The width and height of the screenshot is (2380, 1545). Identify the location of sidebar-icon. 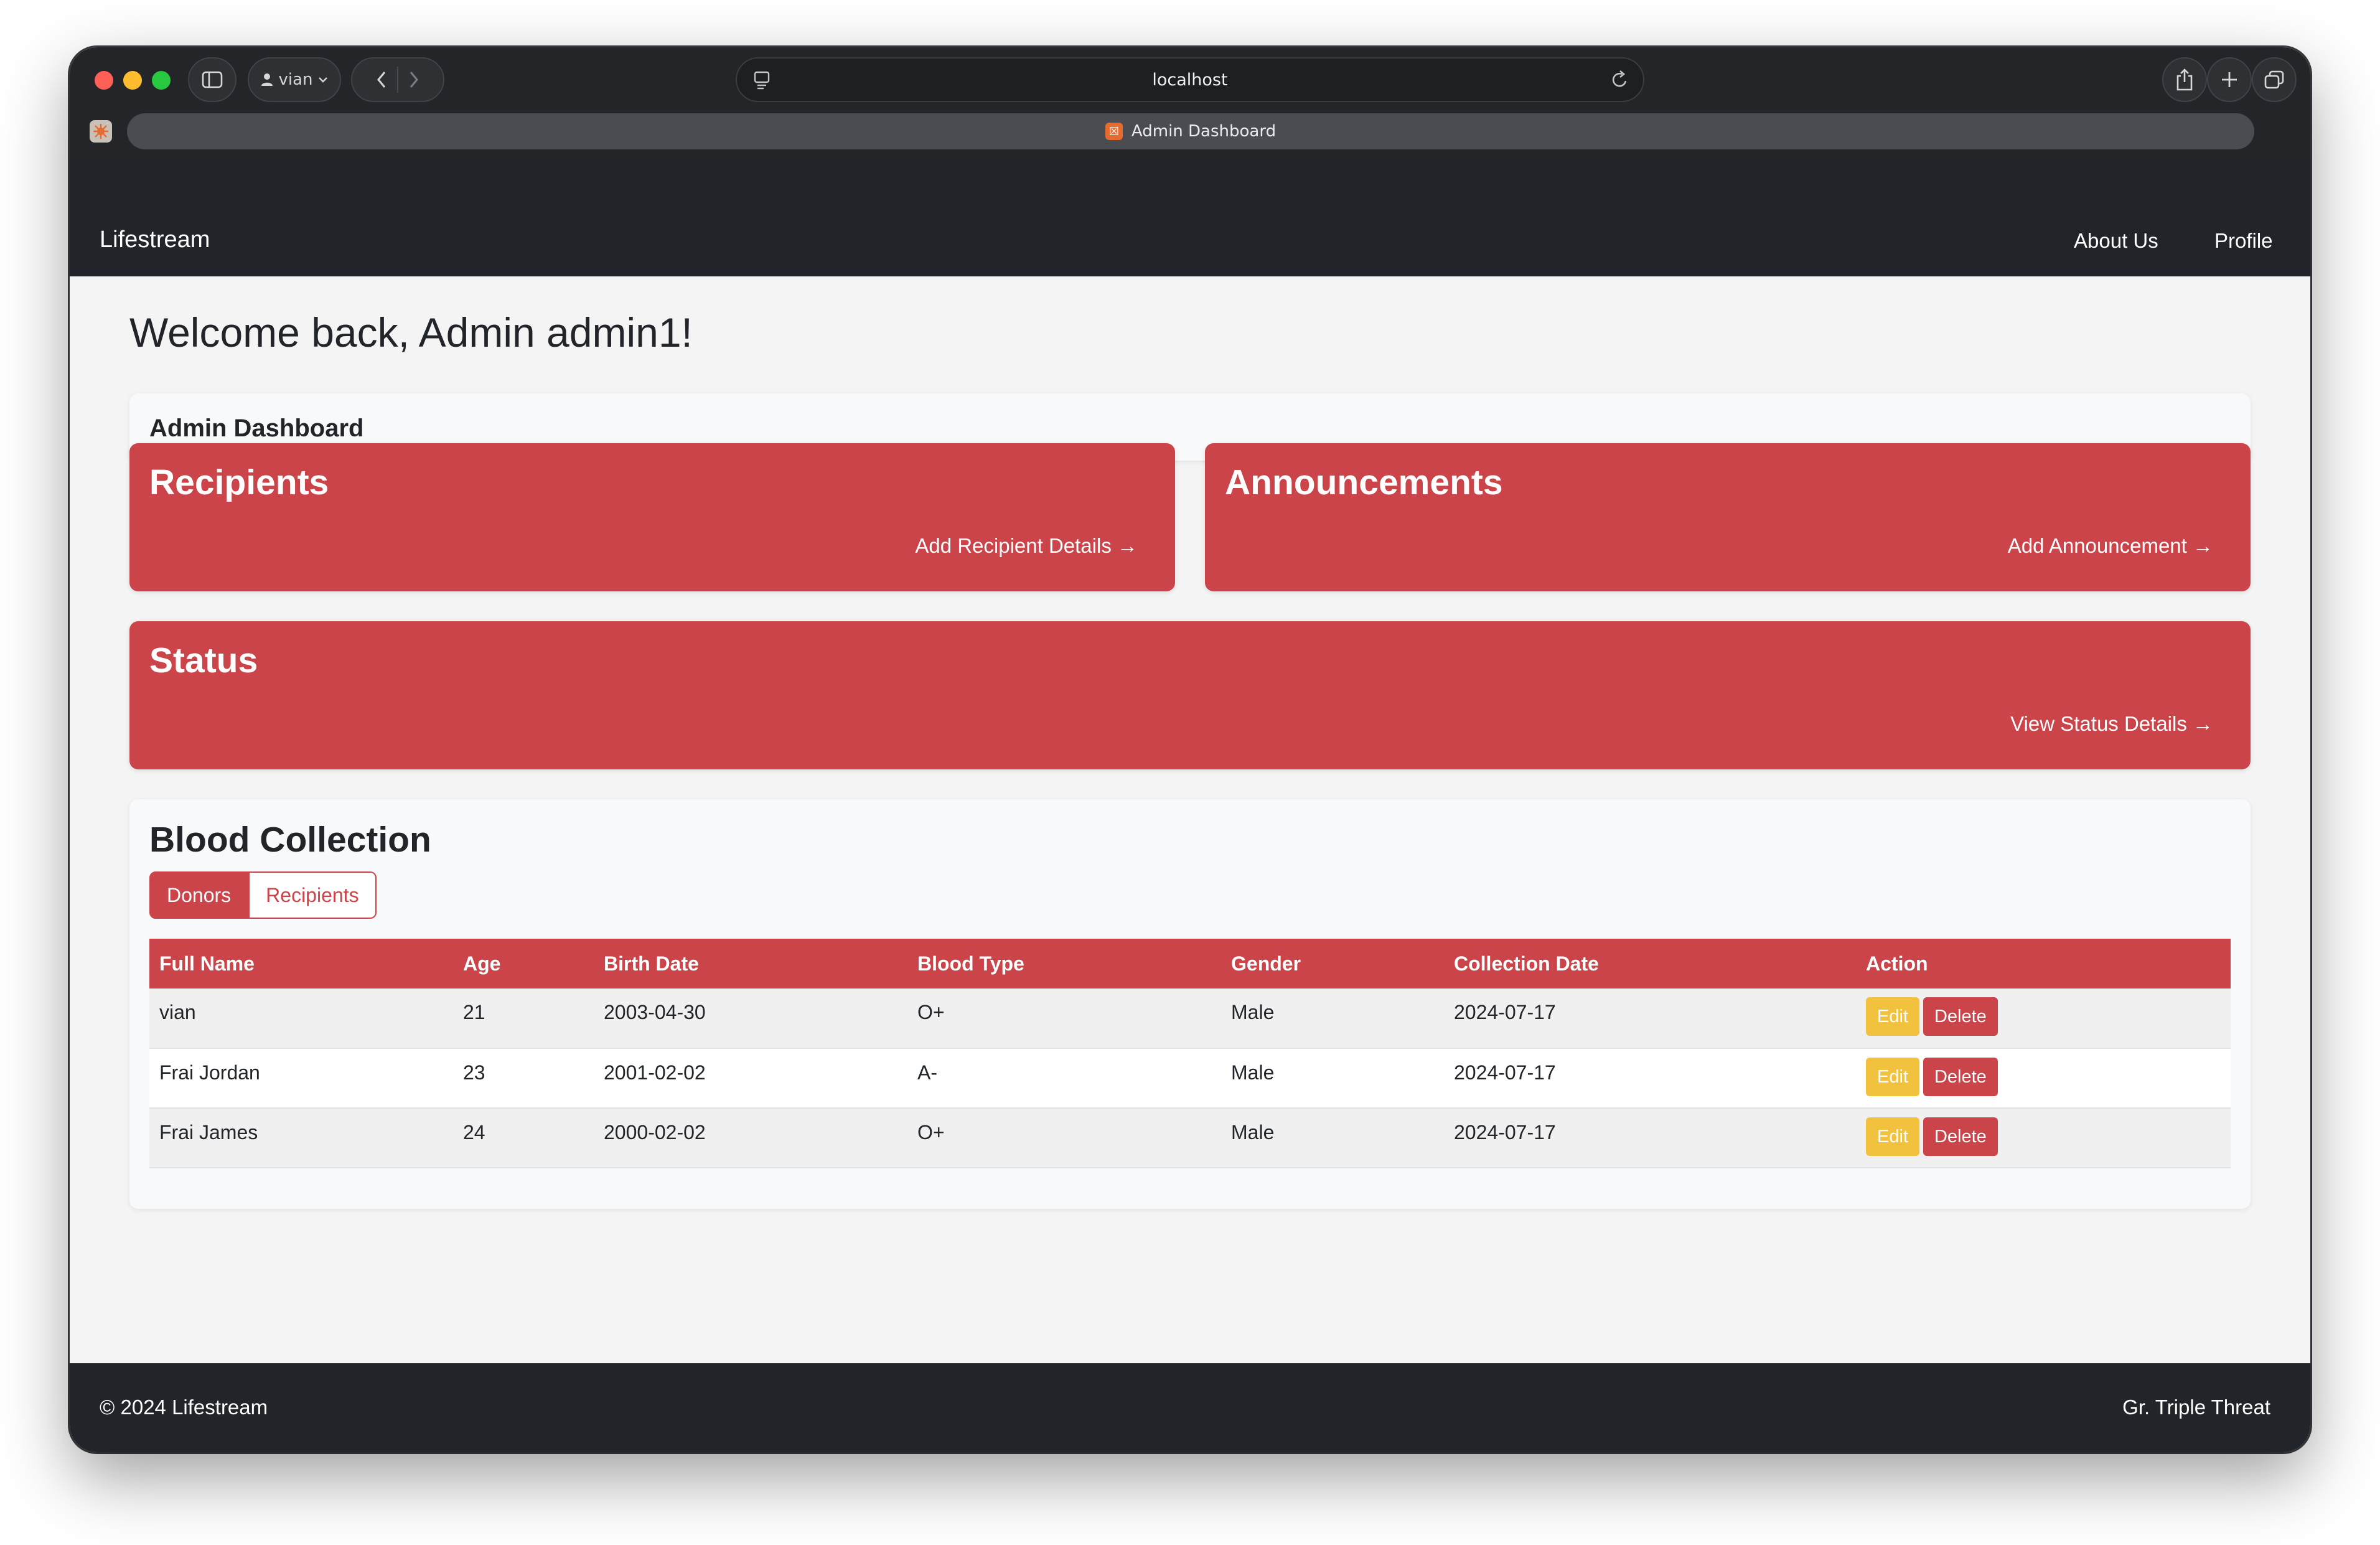
(213, 80).